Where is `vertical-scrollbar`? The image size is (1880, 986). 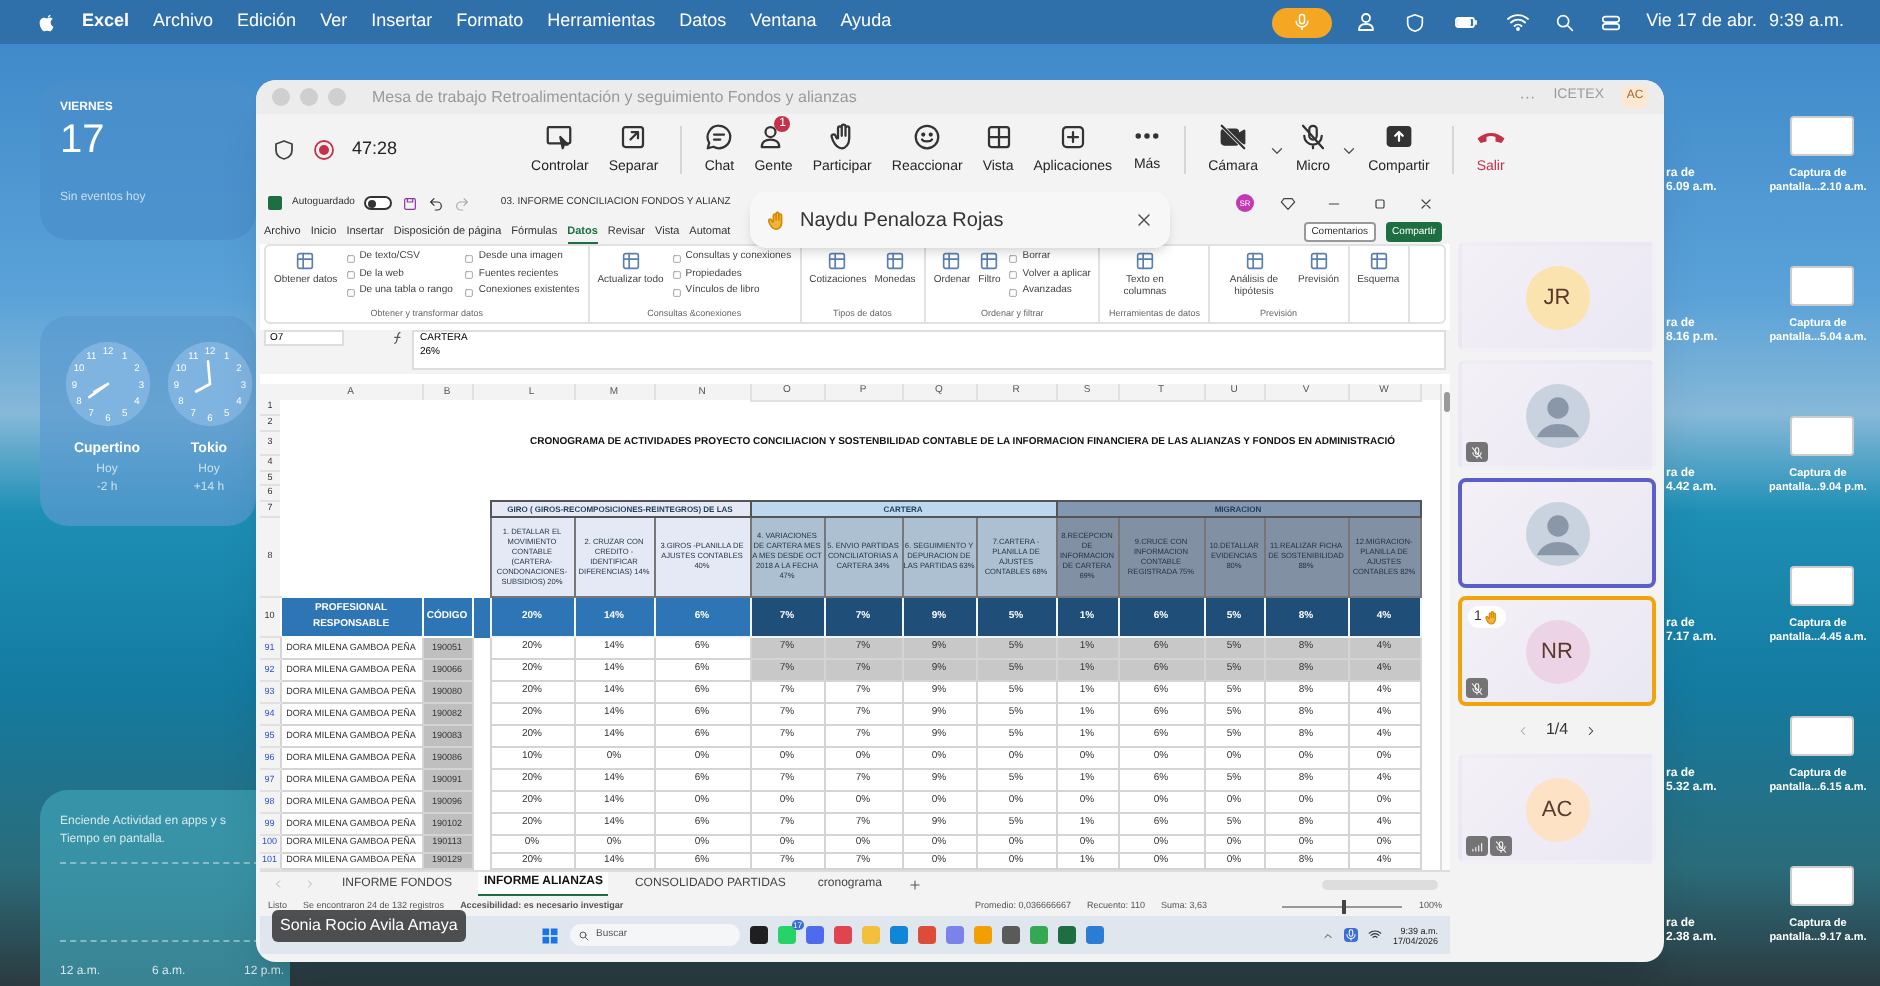
vertical-scrollbar is located at coordinates (1445, 627).